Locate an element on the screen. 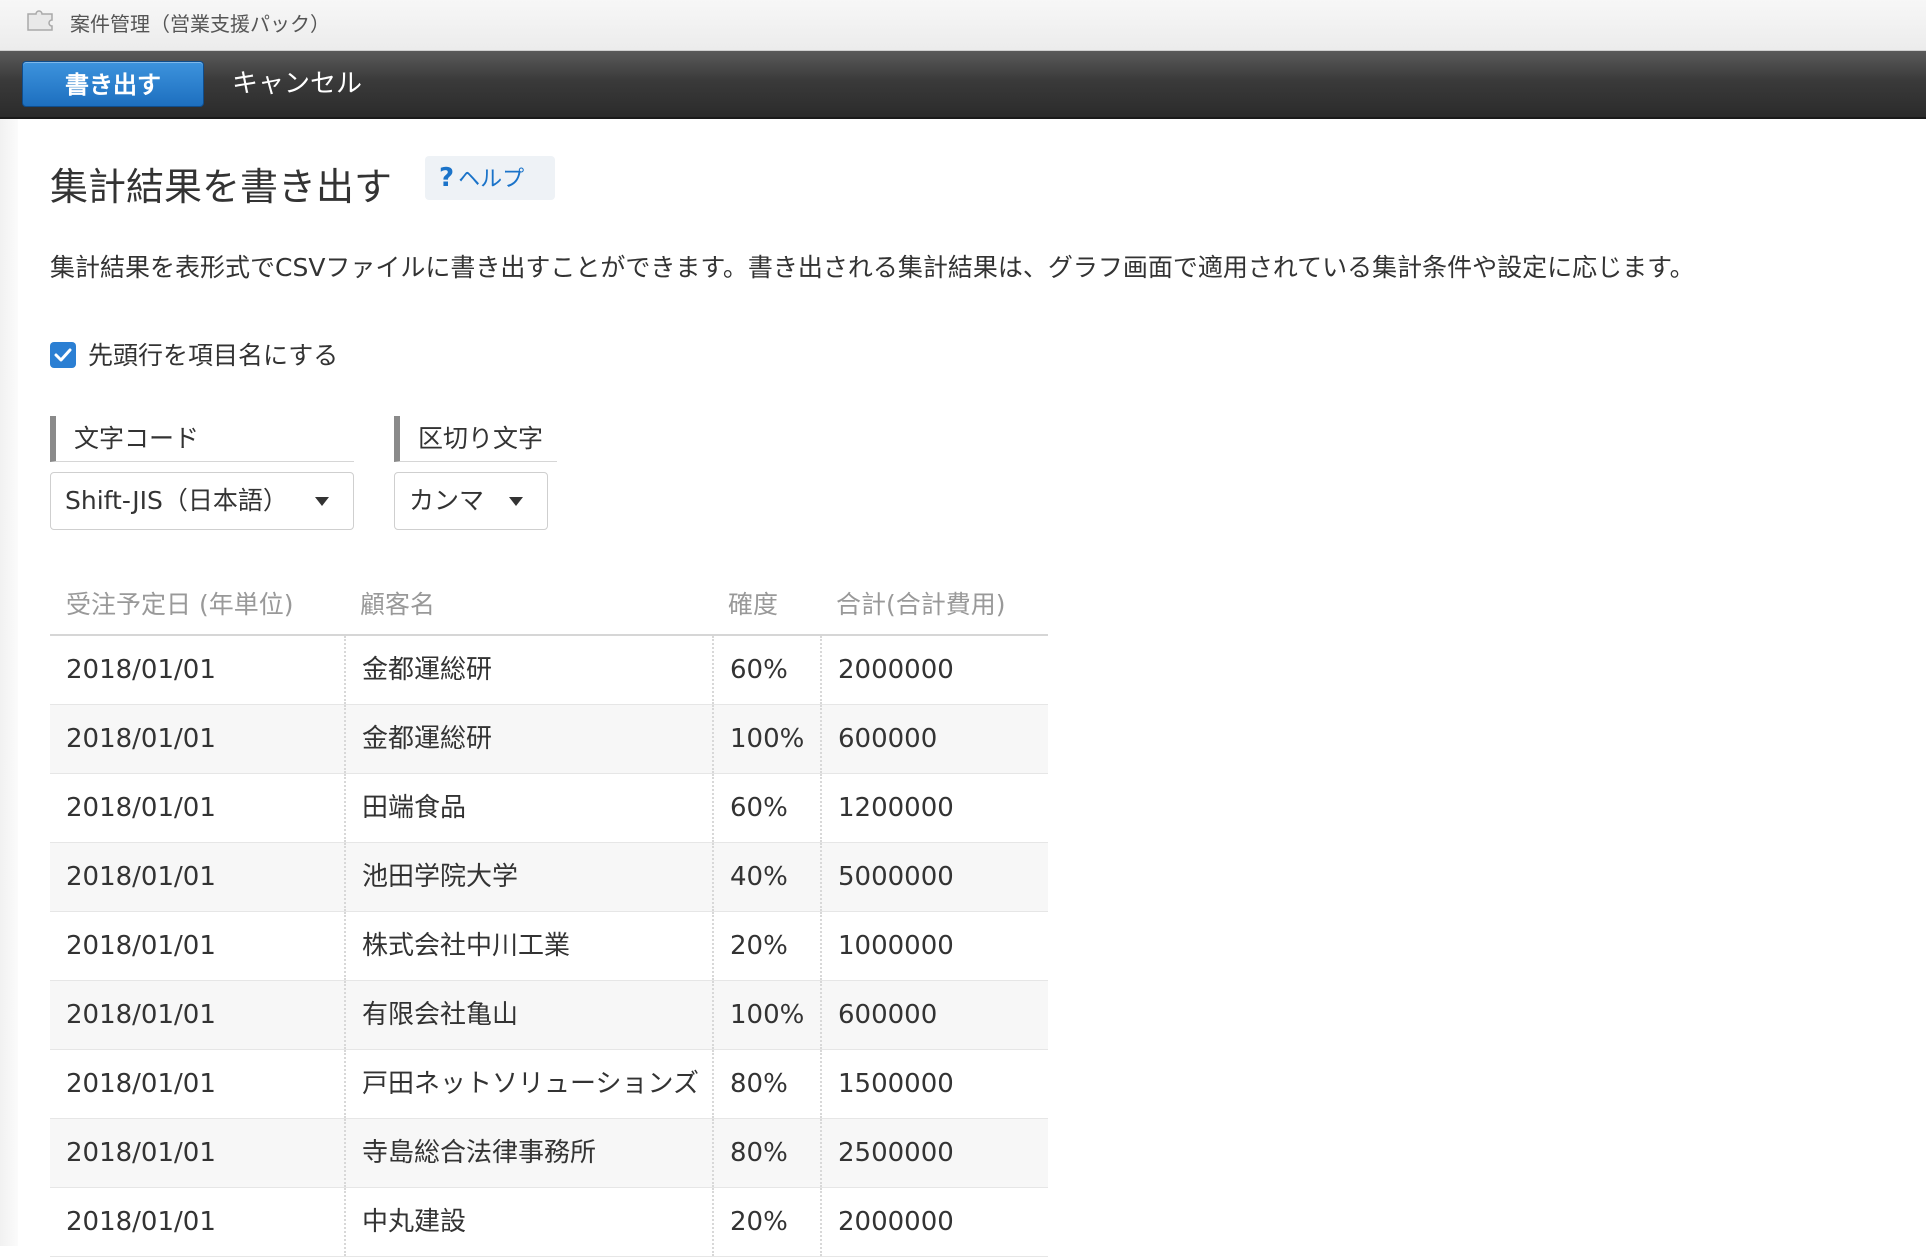 This screenshot has height=1257, width=1926. total-cell: 2500000 is located at coordinates (896, 1153).